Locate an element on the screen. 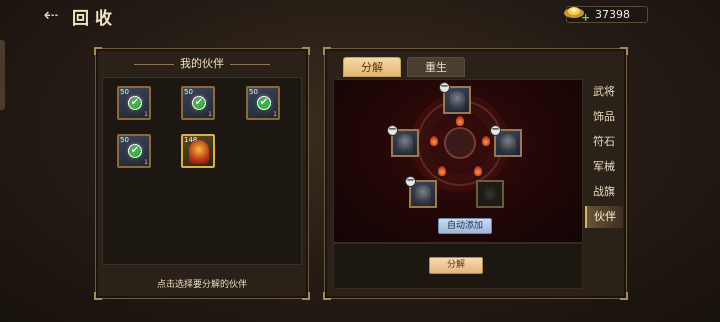 Image resolution: width=720 pixels, height=322 pixels. ghost-silhouette-icon is located at coordinates (490, 194).